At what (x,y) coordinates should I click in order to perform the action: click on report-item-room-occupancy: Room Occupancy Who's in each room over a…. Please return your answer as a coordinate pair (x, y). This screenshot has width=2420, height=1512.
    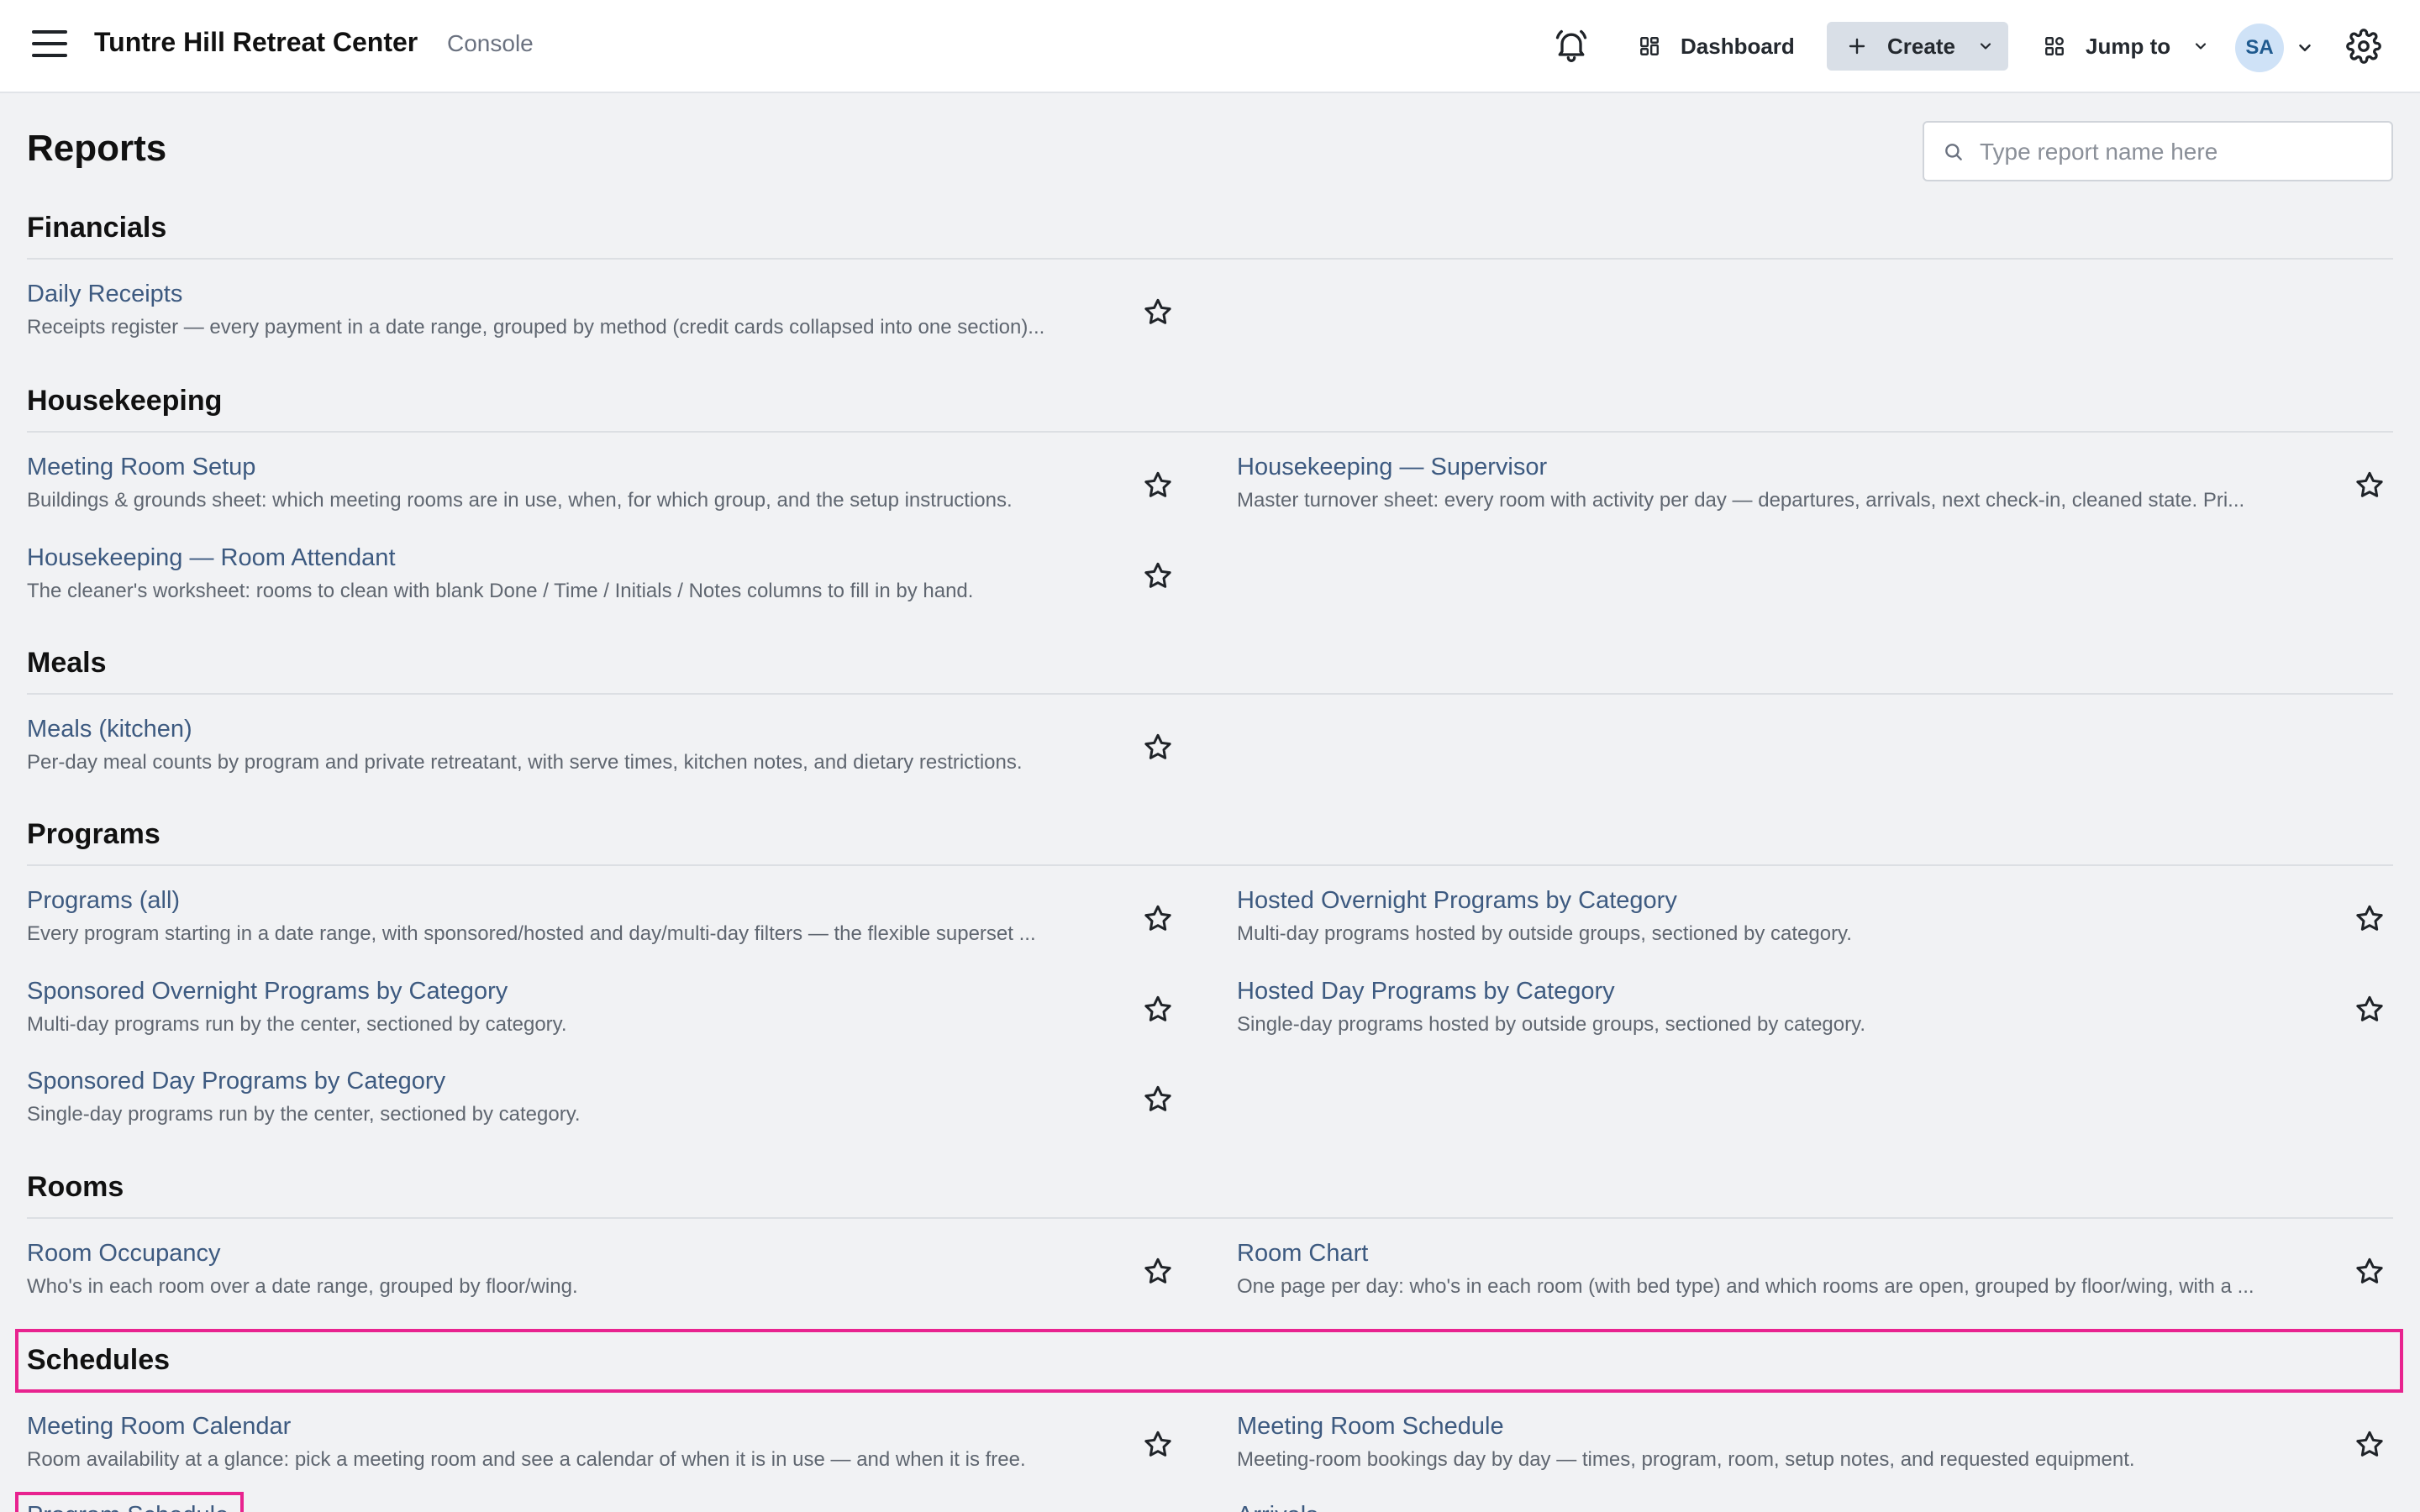
    Looking at the image, I should click on (632, 1277).